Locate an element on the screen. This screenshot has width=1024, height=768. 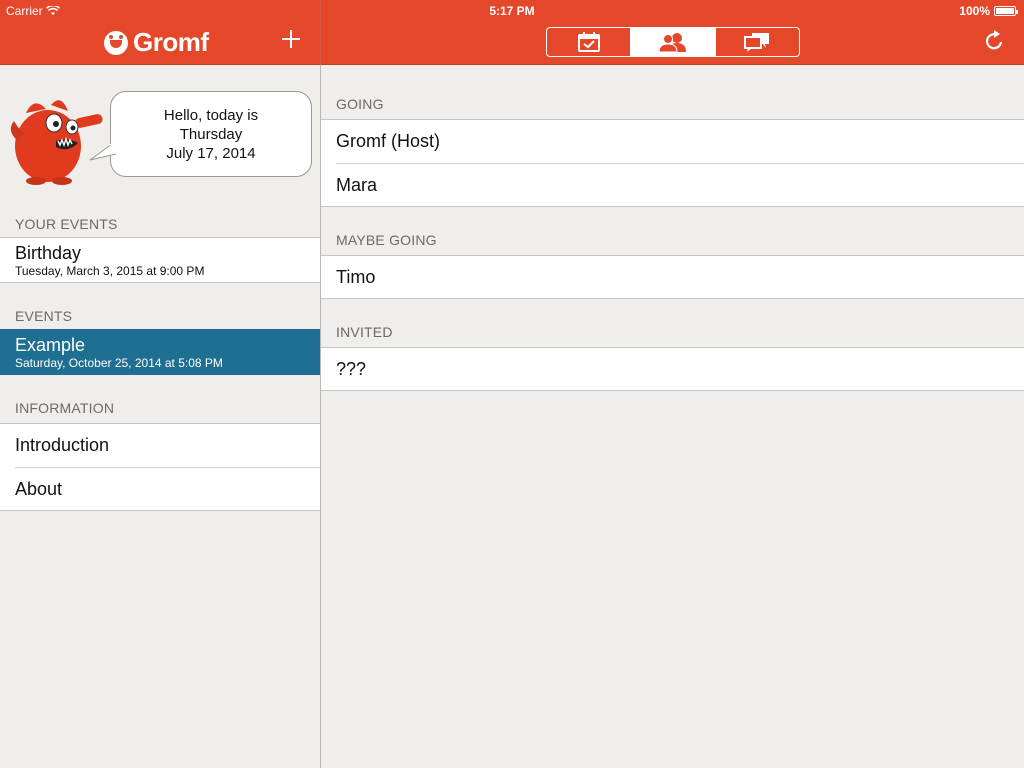
battery-status: 100% is located at coordinates (988, 11).